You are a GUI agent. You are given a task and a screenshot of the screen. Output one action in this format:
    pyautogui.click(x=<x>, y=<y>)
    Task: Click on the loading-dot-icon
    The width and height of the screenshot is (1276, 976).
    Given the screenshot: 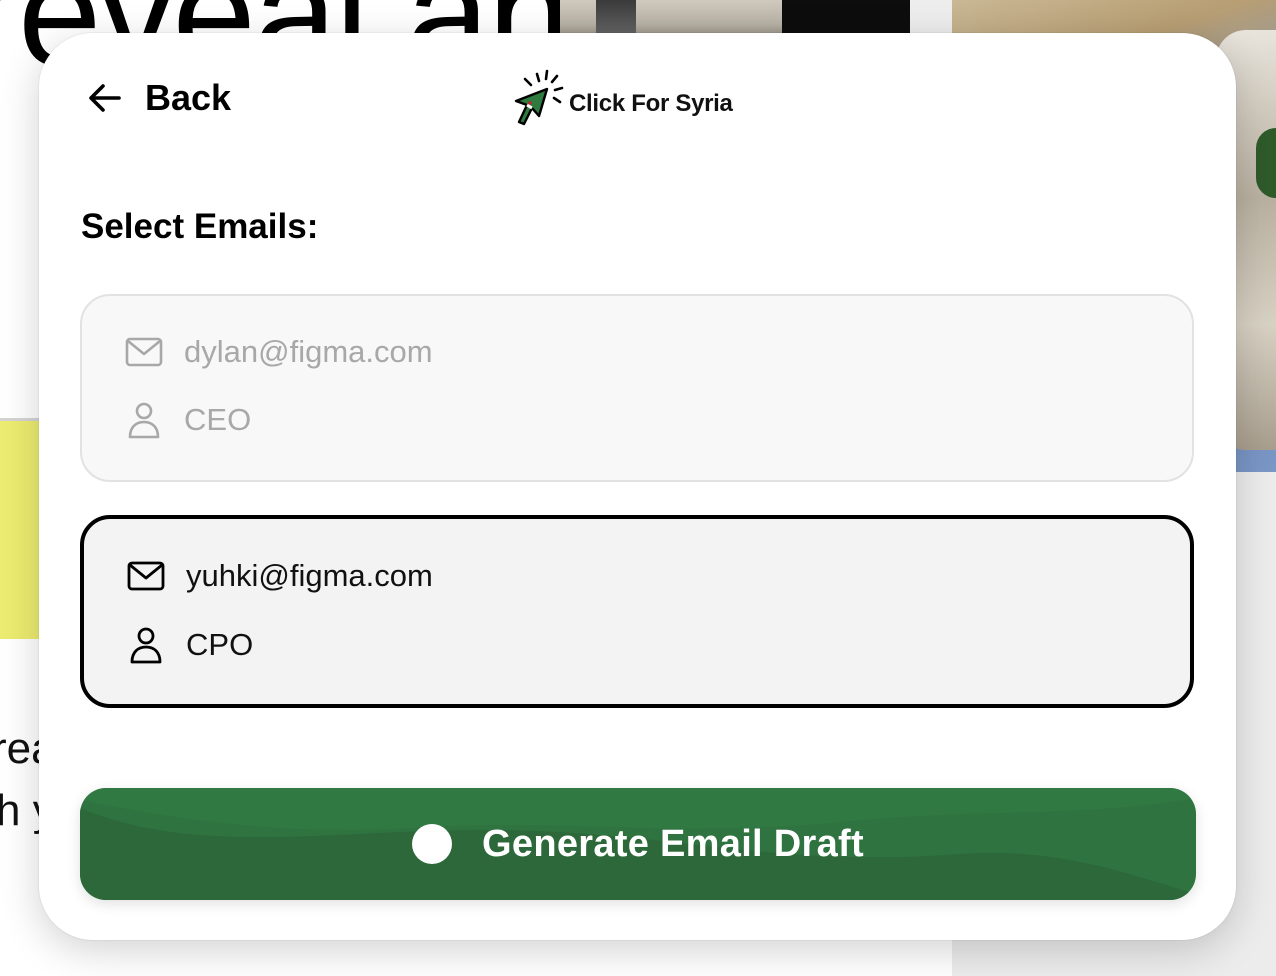 What is the action you would take?
    pyautogui.click(x=432, y=844)
    